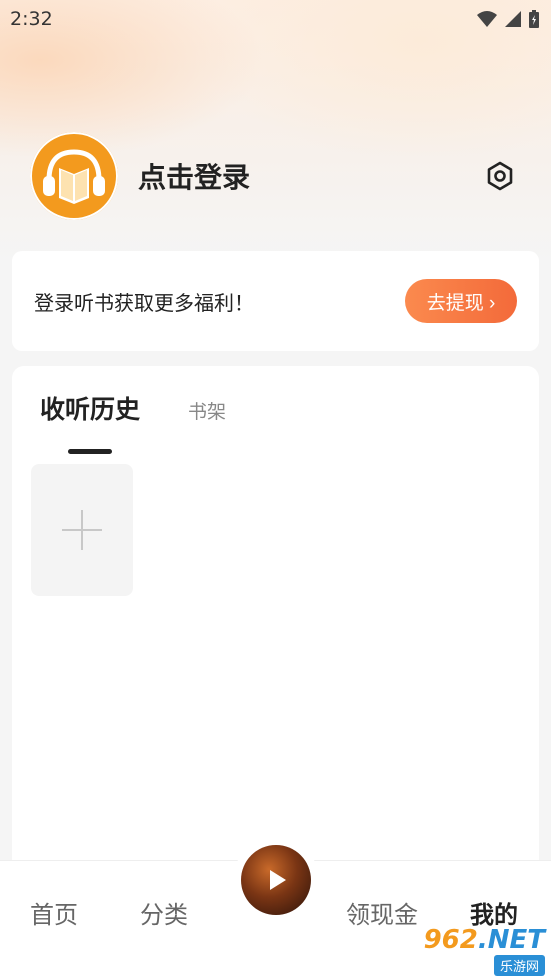  Describe the element at coordinates (275, 301) in the screenshot. I see `promo-card: 登录听书获取更多福利！ 去提现 ›` at that location.